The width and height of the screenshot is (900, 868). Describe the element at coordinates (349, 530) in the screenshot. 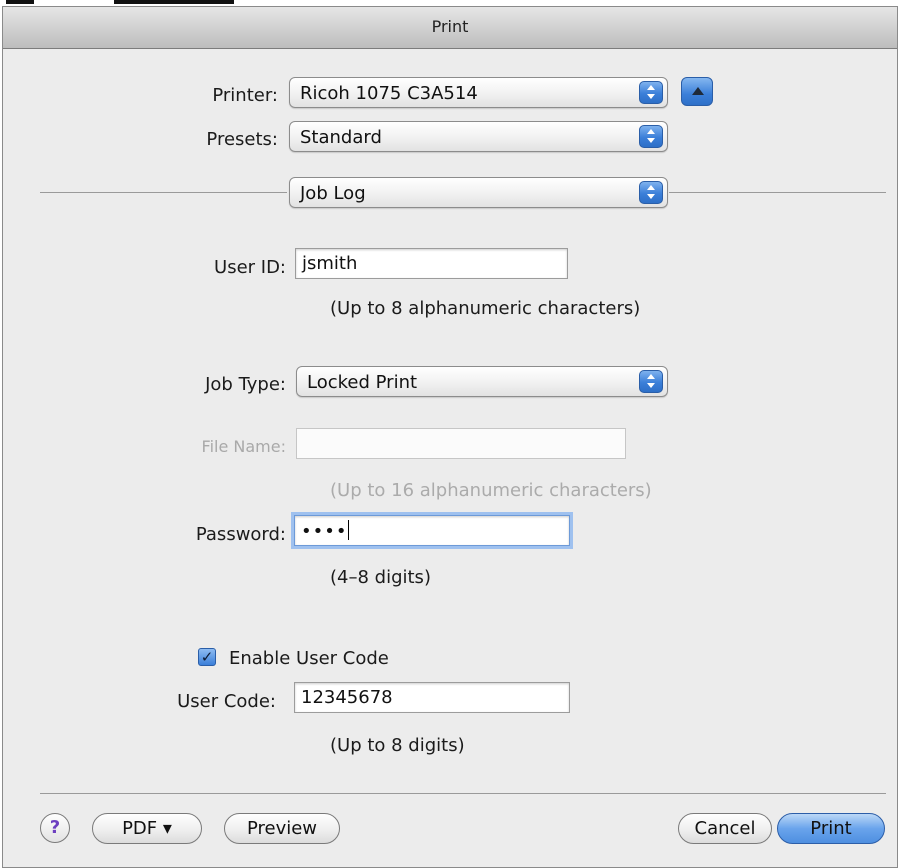

I see `text-caret` at that location.